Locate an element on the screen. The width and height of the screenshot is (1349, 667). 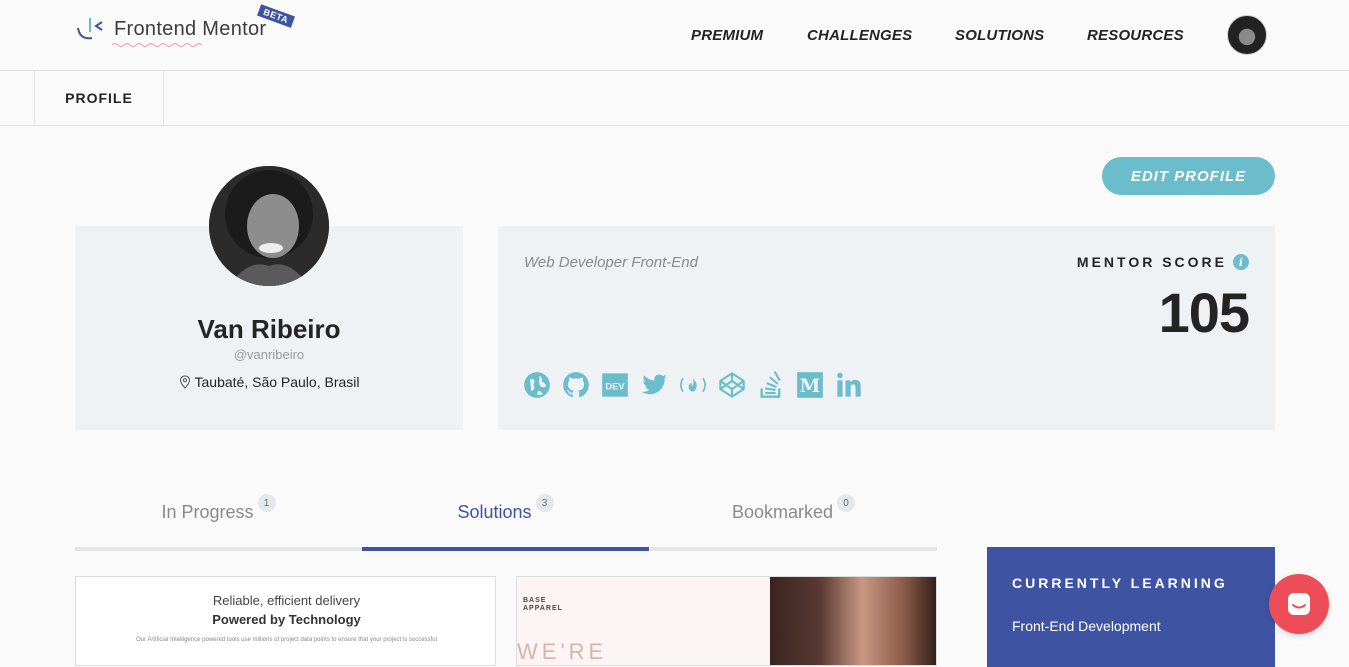
solution-tabs: In Progress 1 Solutions 3 Bookmarked 0 is located at coordinates (506, 520).